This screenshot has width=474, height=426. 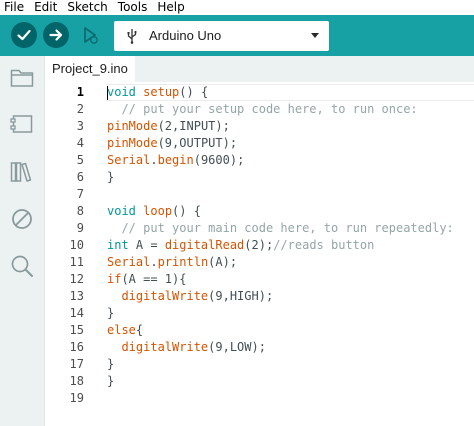 I want to click on code-token: if, so click(x=114, y=279).